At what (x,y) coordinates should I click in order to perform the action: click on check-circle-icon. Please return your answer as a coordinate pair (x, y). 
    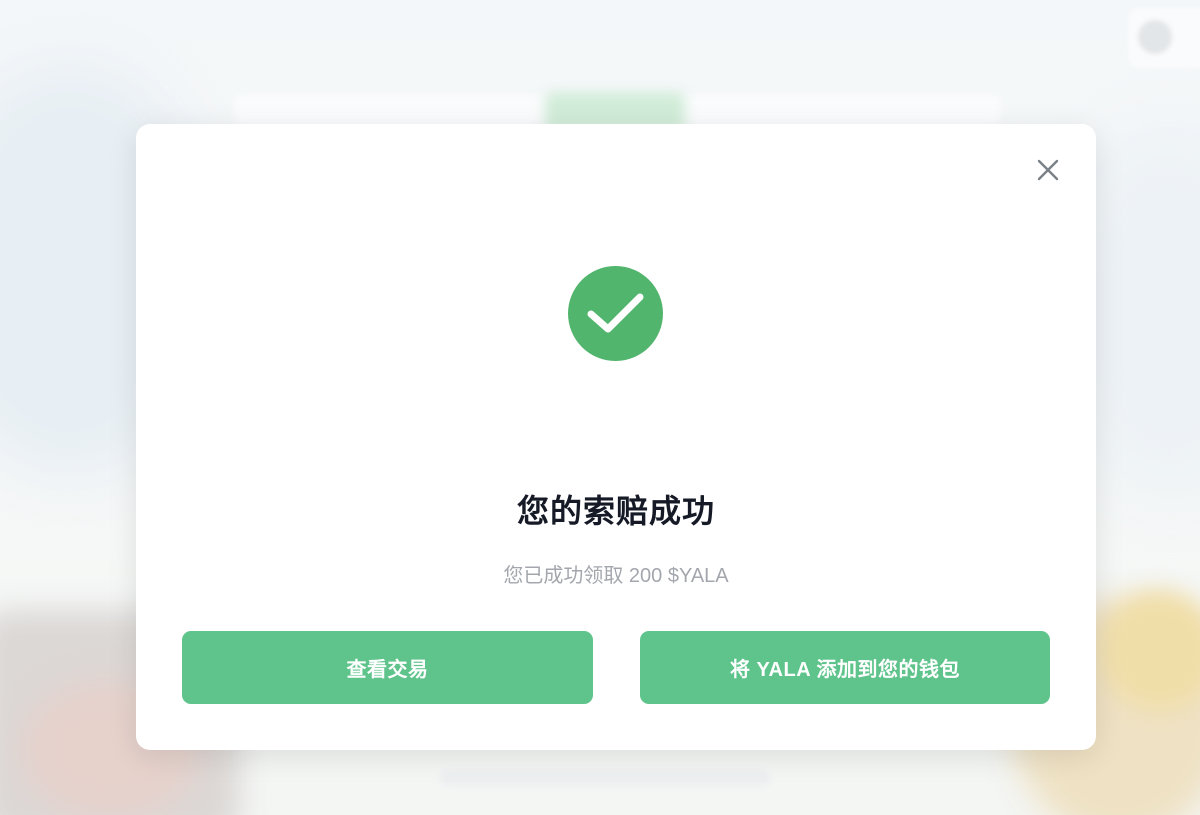
    Looking at the image, I should click on (615, 313).